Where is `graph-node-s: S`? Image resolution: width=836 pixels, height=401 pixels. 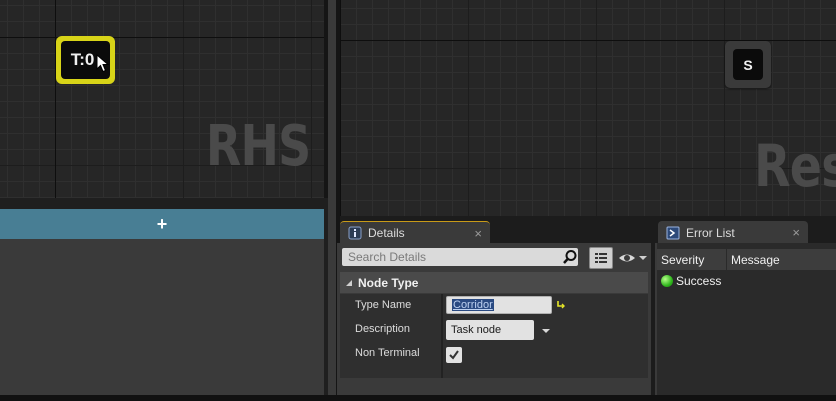
graph-node-s: S is located at coordinates (748, 64).